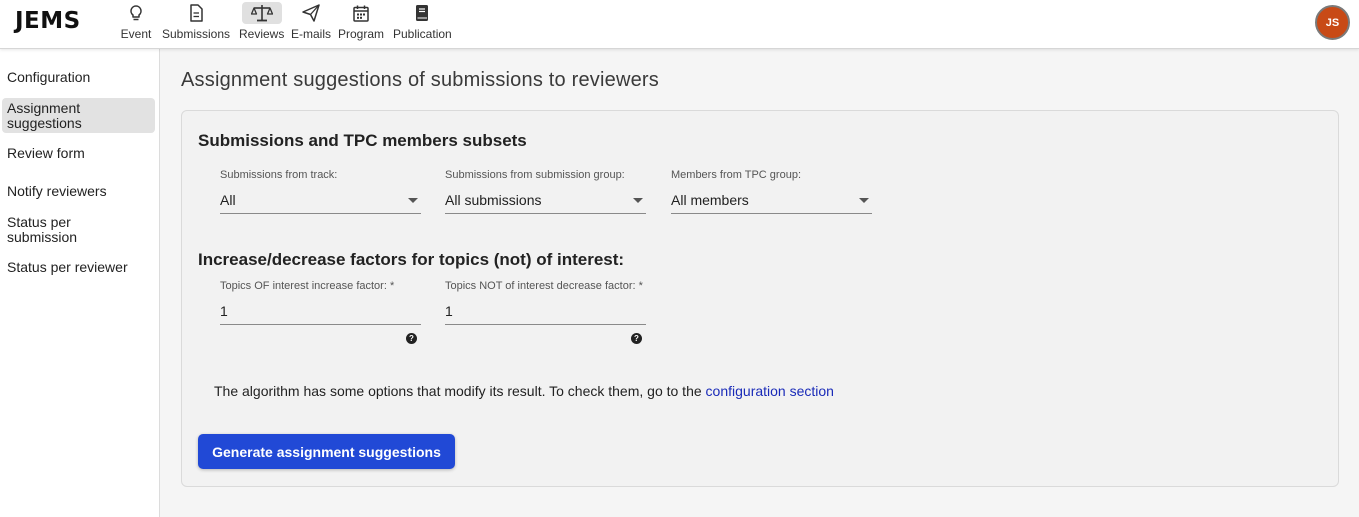 The width and height of the screenshot is (1359, 517). What do you see at coordinates (78, 191) in the screenshot?
I see `sidebar-item-notify-reviewers: Notify reviewers` at bounding box center [78, 191].